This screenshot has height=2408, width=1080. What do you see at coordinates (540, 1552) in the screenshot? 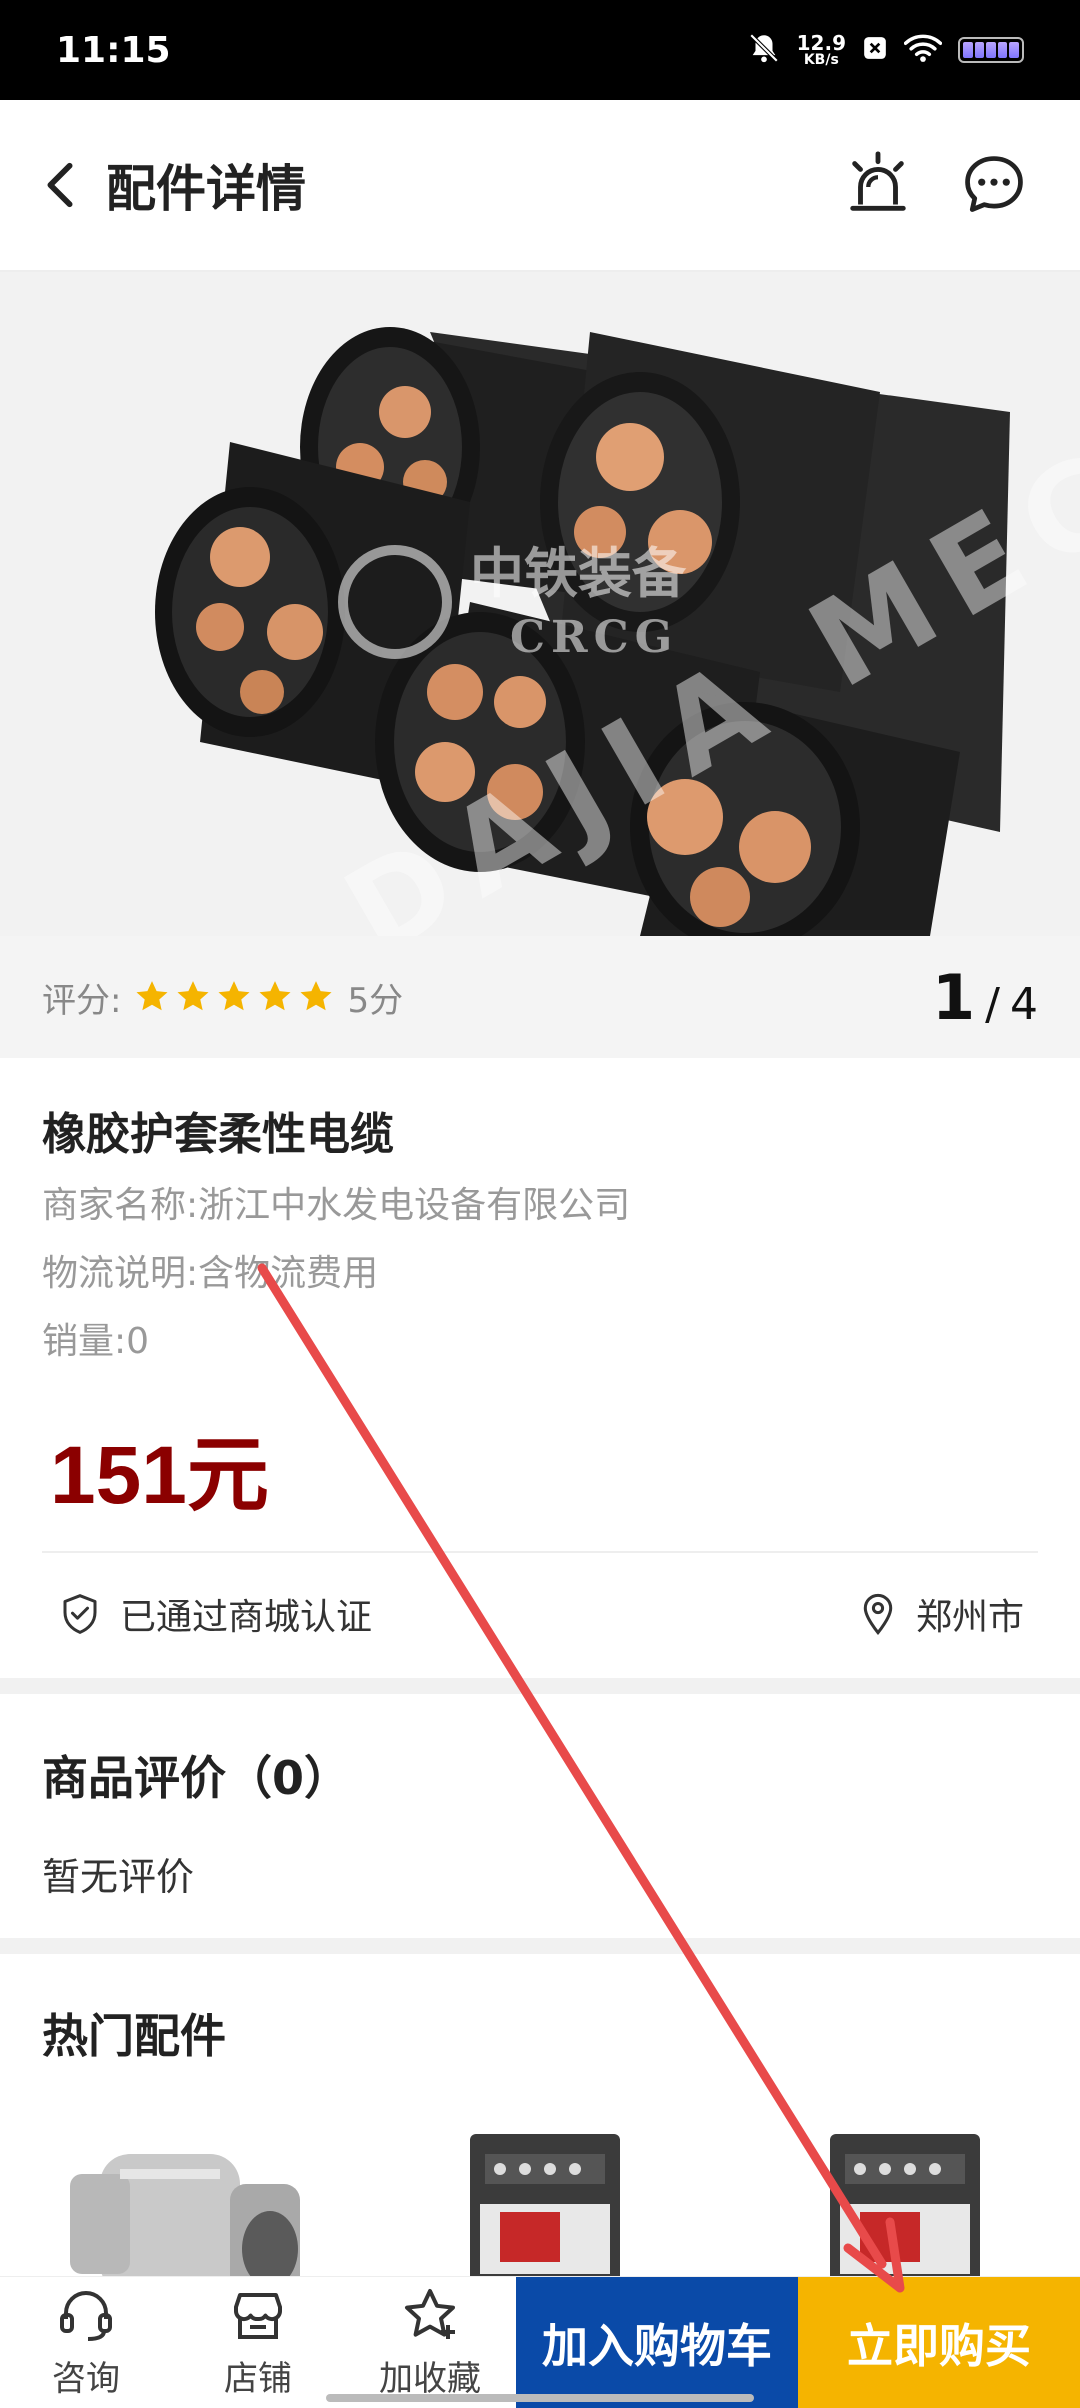
I see `divider` at bounding box center [540, 1552].